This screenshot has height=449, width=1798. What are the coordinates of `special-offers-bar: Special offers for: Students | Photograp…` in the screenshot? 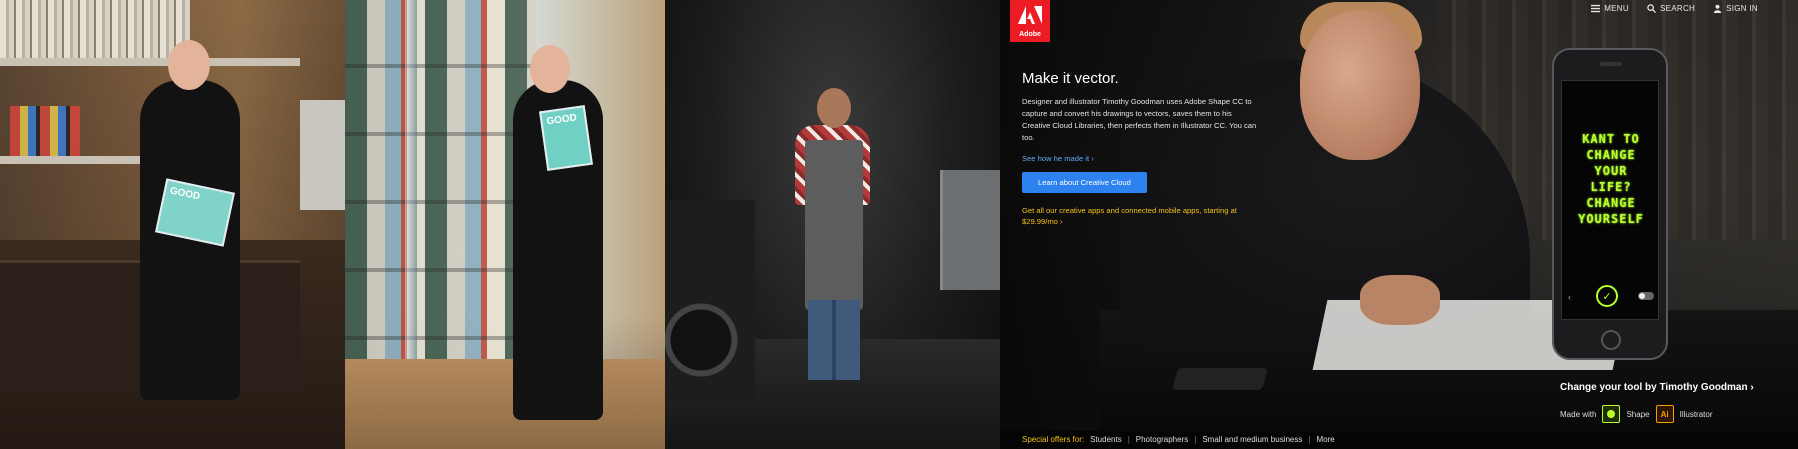 It's located at (1399, 440).